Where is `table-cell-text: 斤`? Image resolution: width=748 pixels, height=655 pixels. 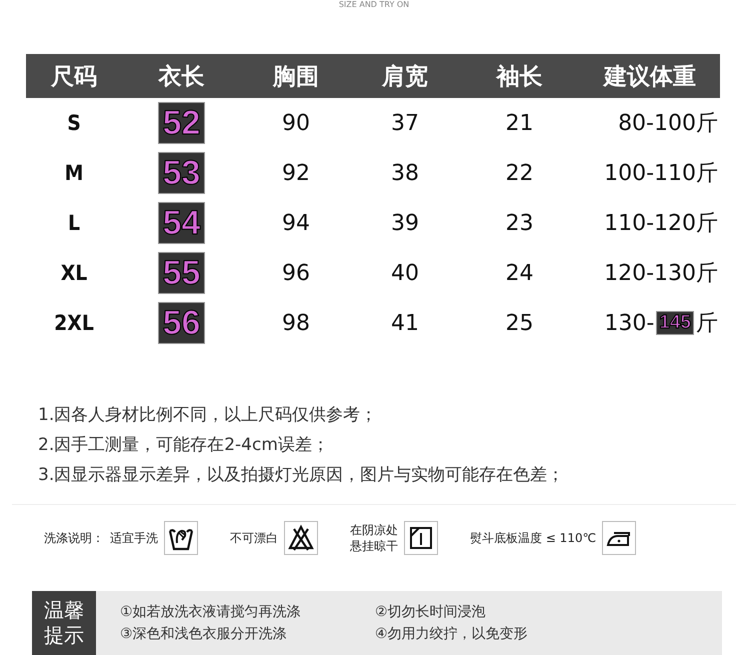 table-cell-text: 斤 is located at coordinates (707, 324).